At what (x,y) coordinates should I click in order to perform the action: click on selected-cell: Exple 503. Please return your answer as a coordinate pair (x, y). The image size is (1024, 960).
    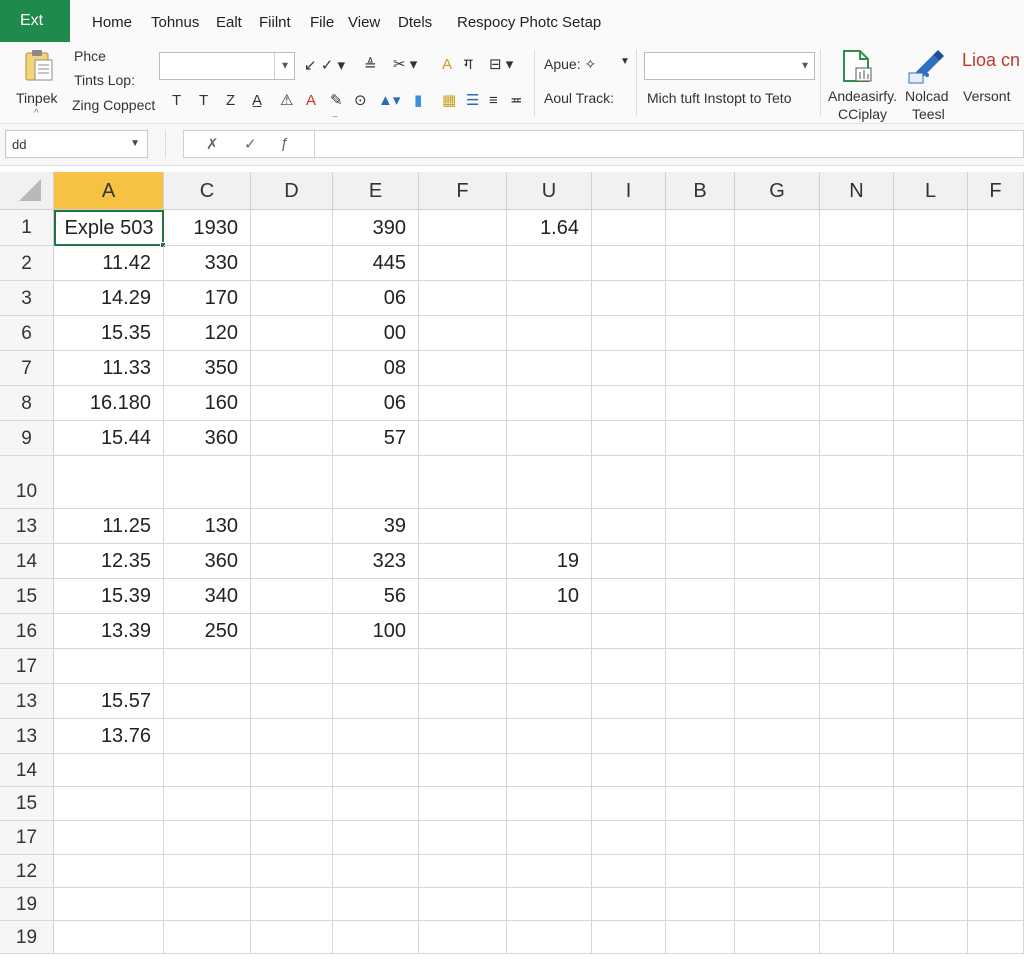
    Looking at the image, I should click on (109, 228).